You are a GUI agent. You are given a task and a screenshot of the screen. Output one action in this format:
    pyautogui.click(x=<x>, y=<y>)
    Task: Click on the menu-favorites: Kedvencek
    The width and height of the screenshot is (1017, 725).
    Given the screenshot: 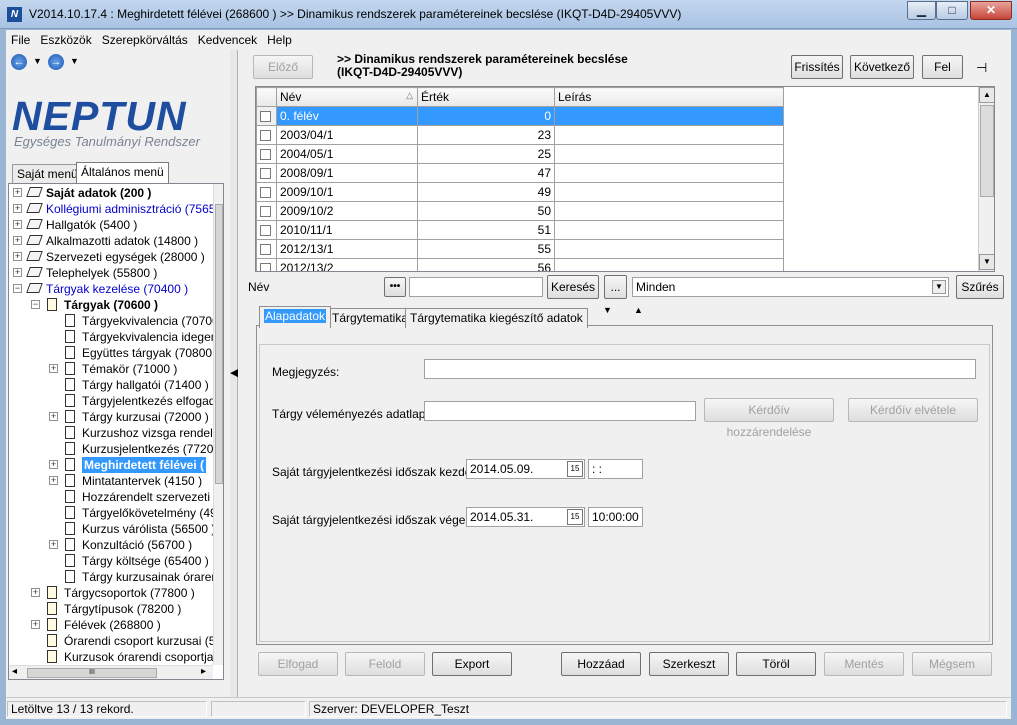 What is the action you would take?
    pyautogui.click(x=227, y=40)
    